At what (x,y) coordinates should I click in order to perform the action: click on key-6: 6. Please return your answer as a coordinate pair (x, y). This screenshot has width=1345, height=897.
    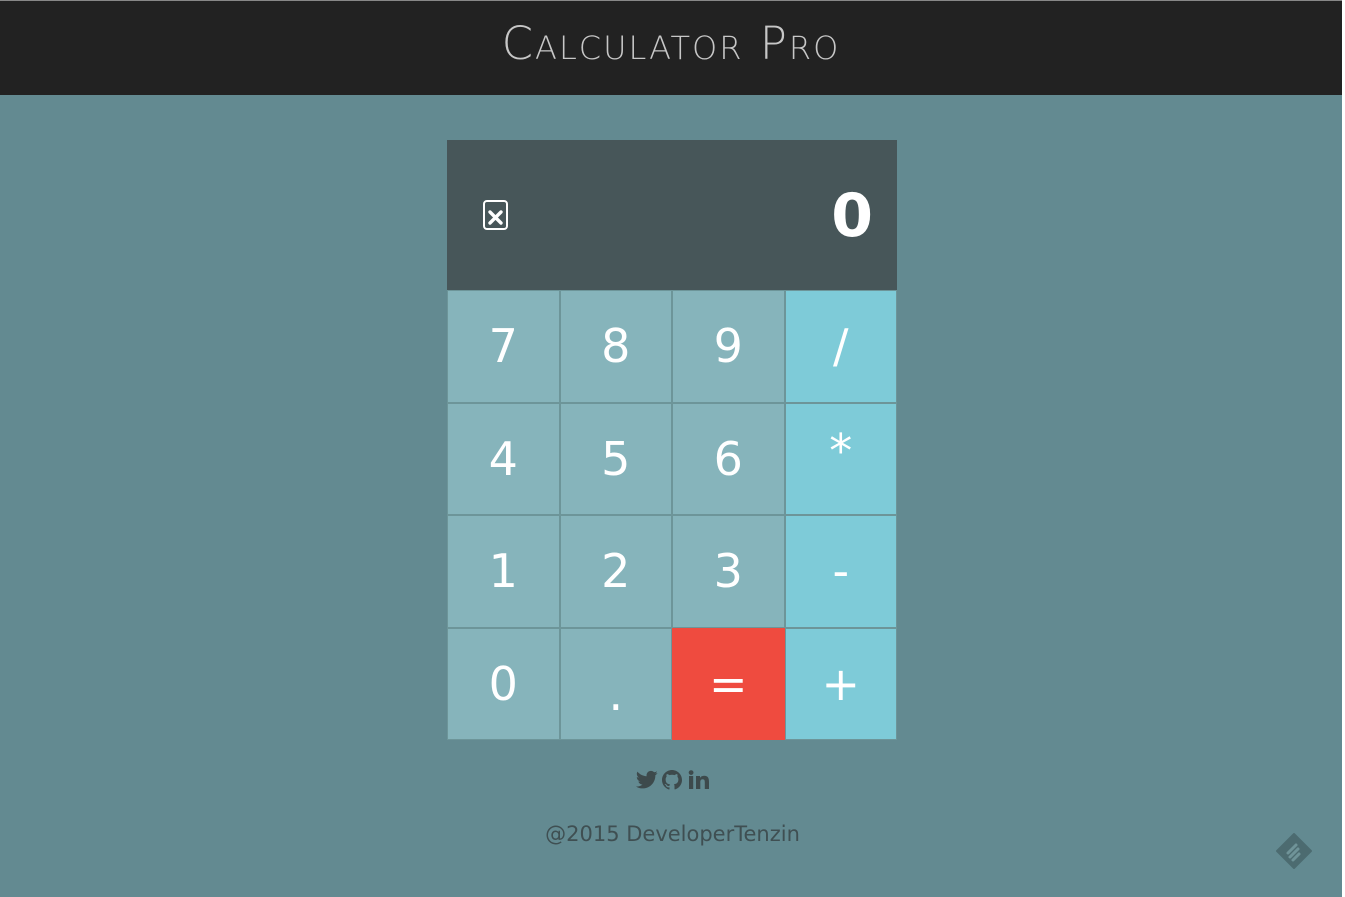
    Looking at the image, I should click on (728, 458).